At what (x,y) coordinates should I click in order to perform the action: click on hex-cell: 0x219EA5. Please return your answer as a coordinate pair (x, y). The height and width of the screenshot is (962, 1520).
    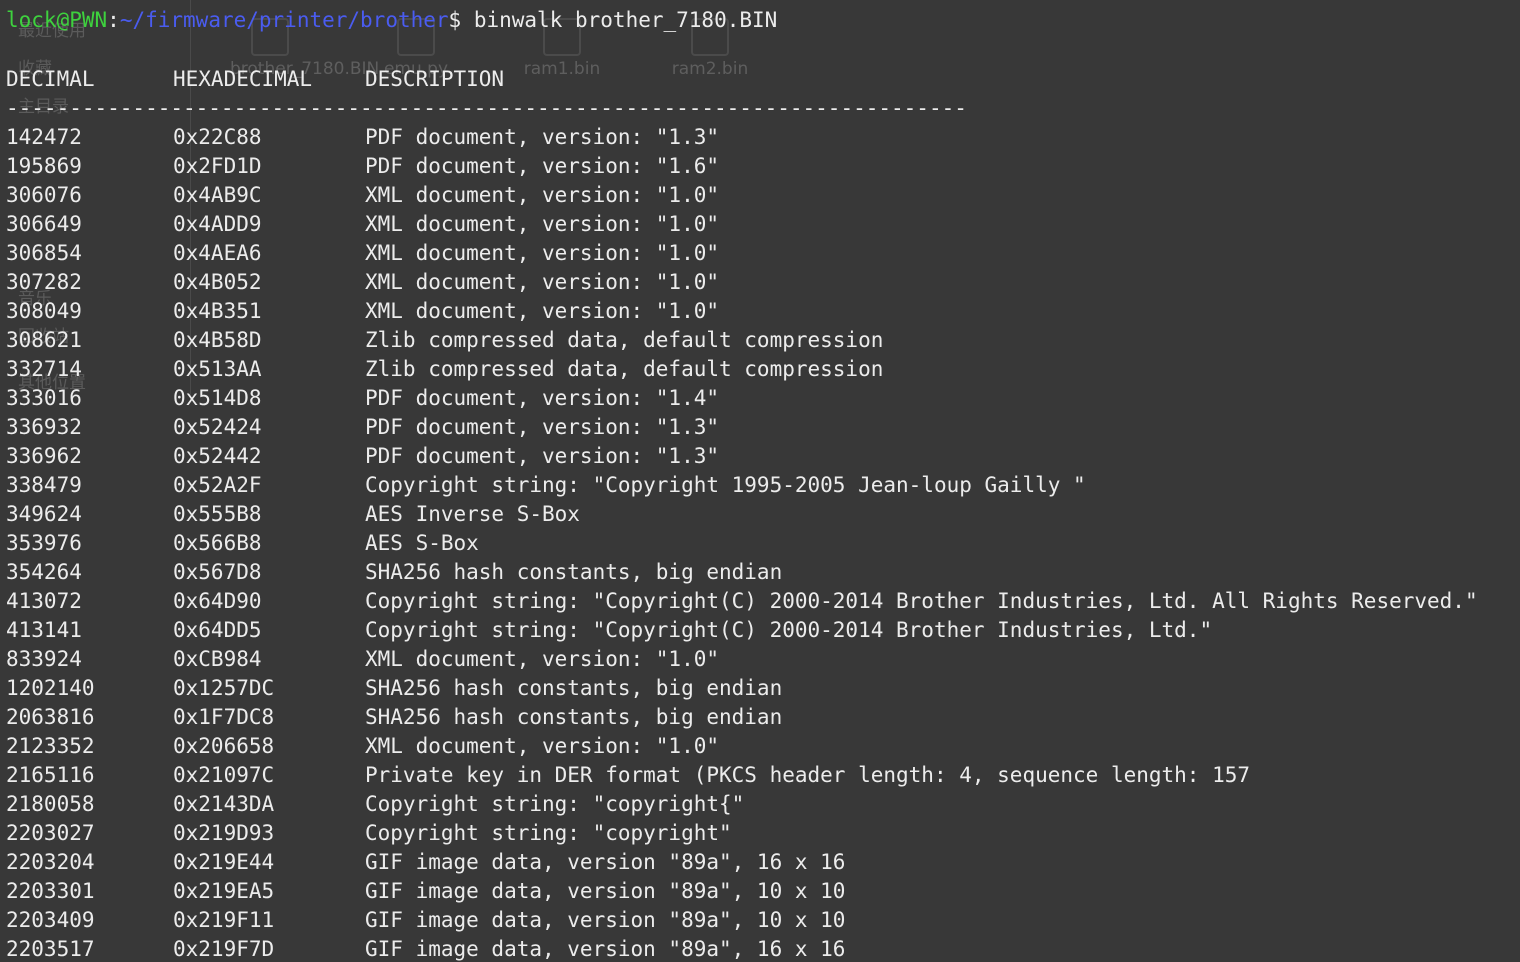
    Looking at the image, I should click on (224, 891).